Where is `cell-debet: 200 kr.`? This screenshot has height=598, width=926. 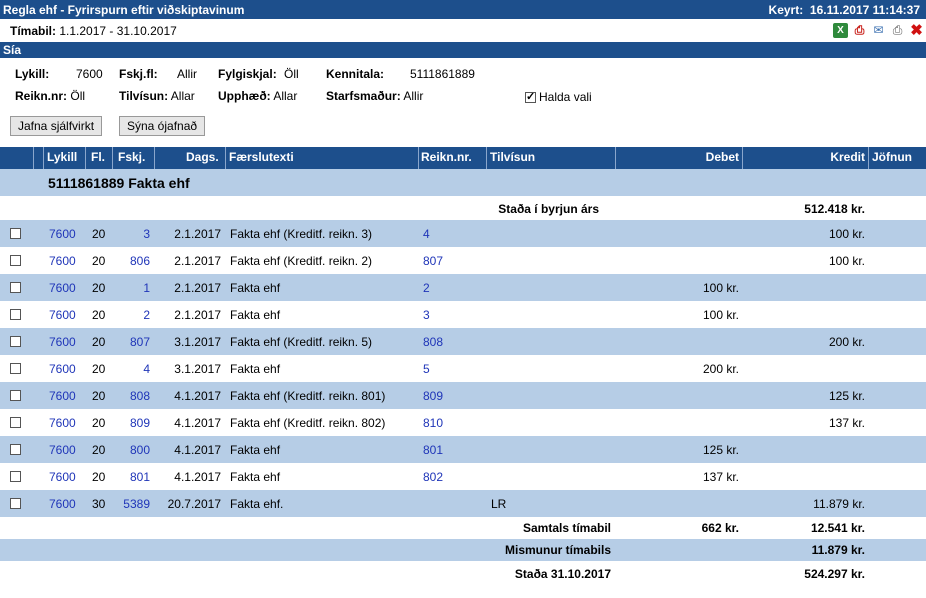 cell-debet: 200 kr. is located at coordinates (720, 369).